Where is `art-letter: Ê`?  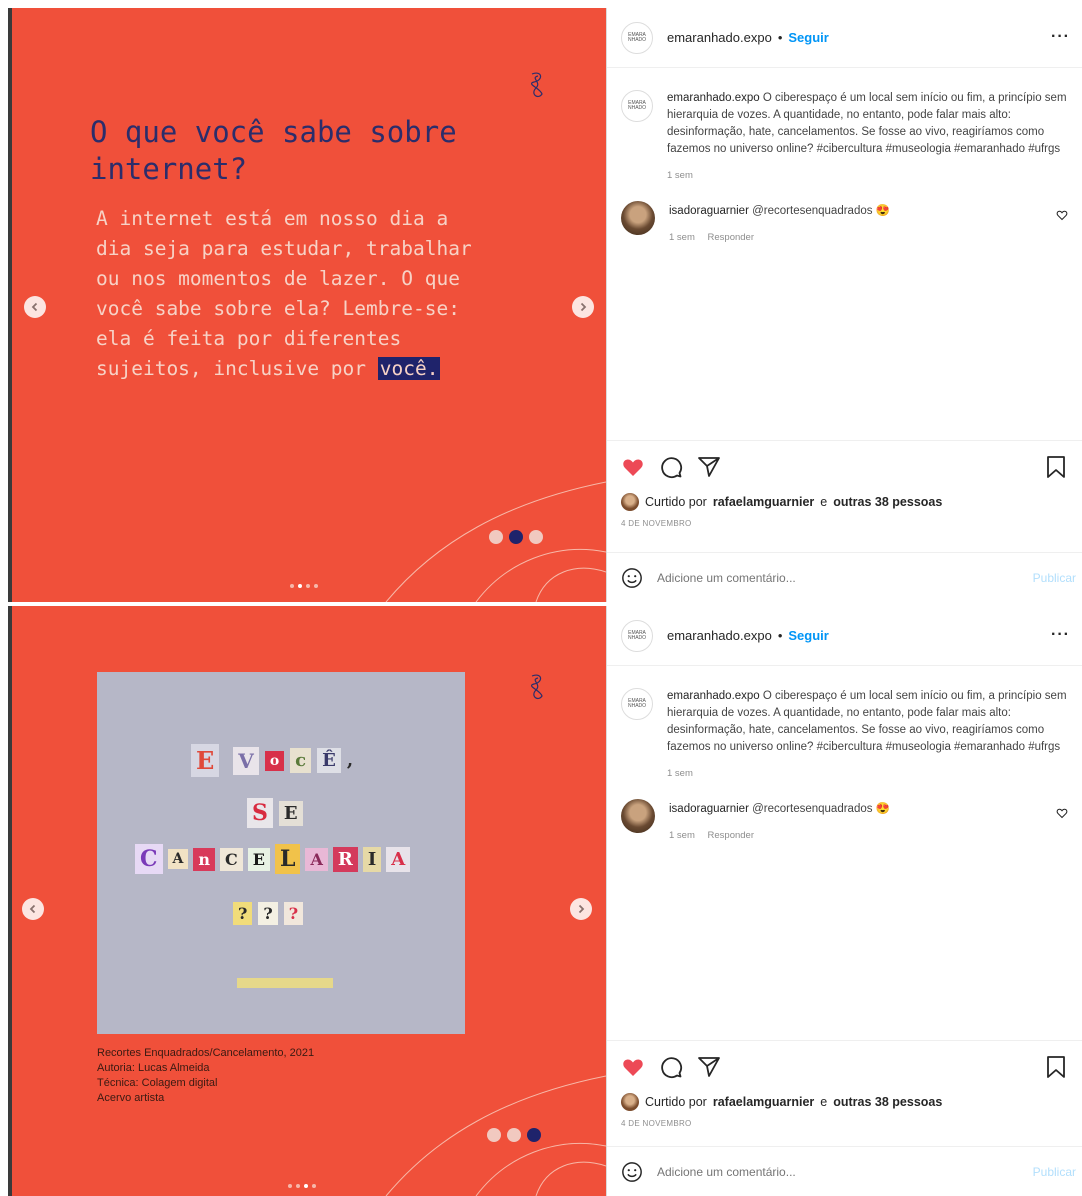 art-letter: Ê is located at coordinates (329, 760).